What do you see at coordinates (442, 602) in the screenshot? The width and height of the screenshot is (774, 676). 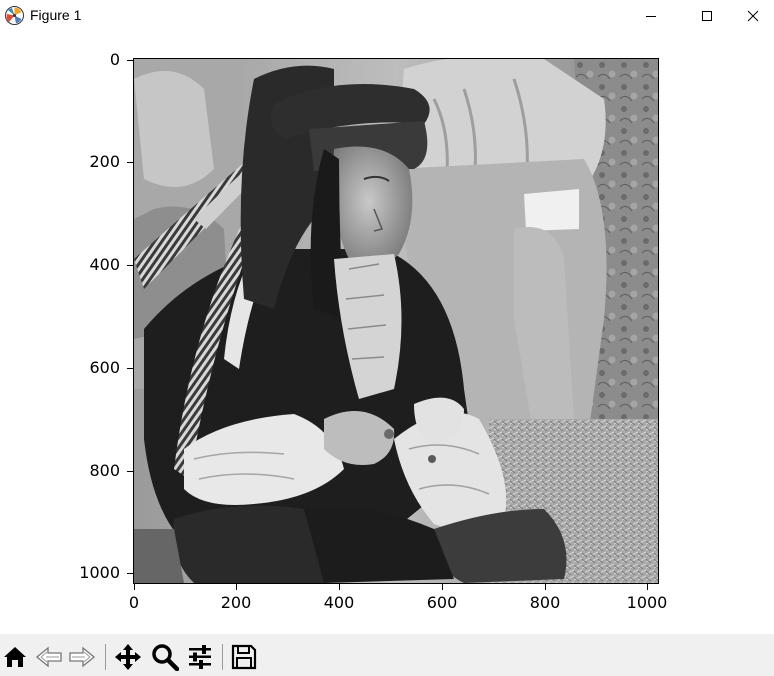 I see `x-tick-label-600: 600` at bounding box center [442, 602].